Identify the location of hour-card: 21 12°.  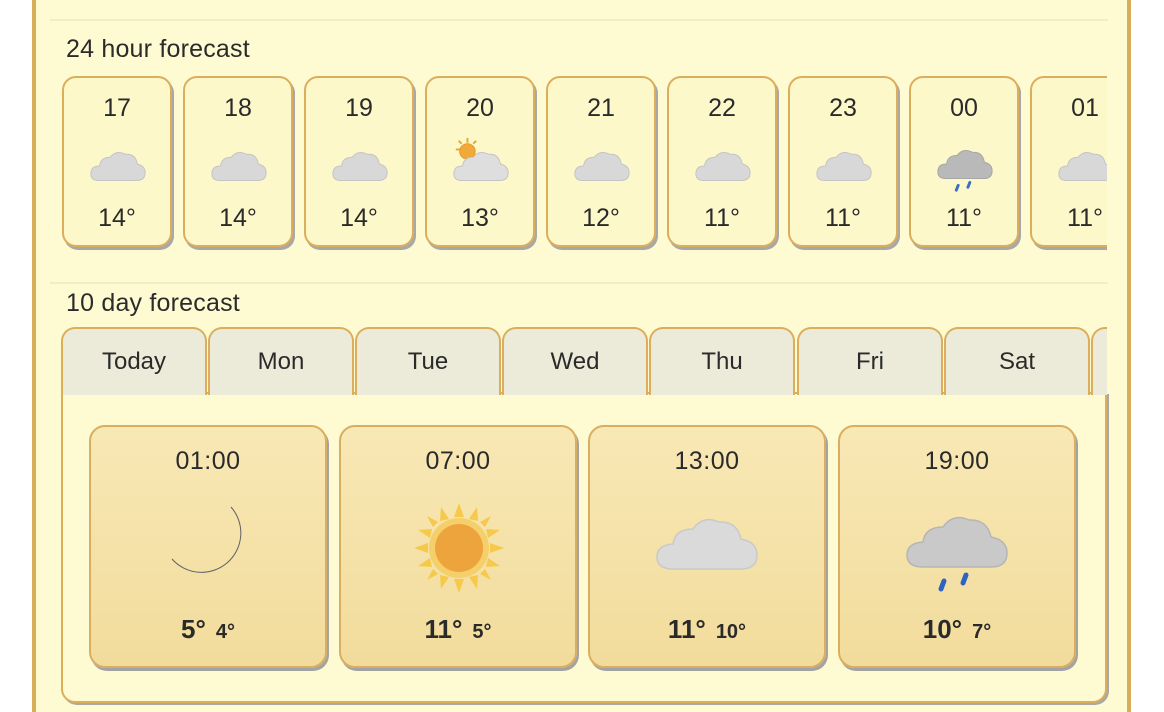
(601, 161).